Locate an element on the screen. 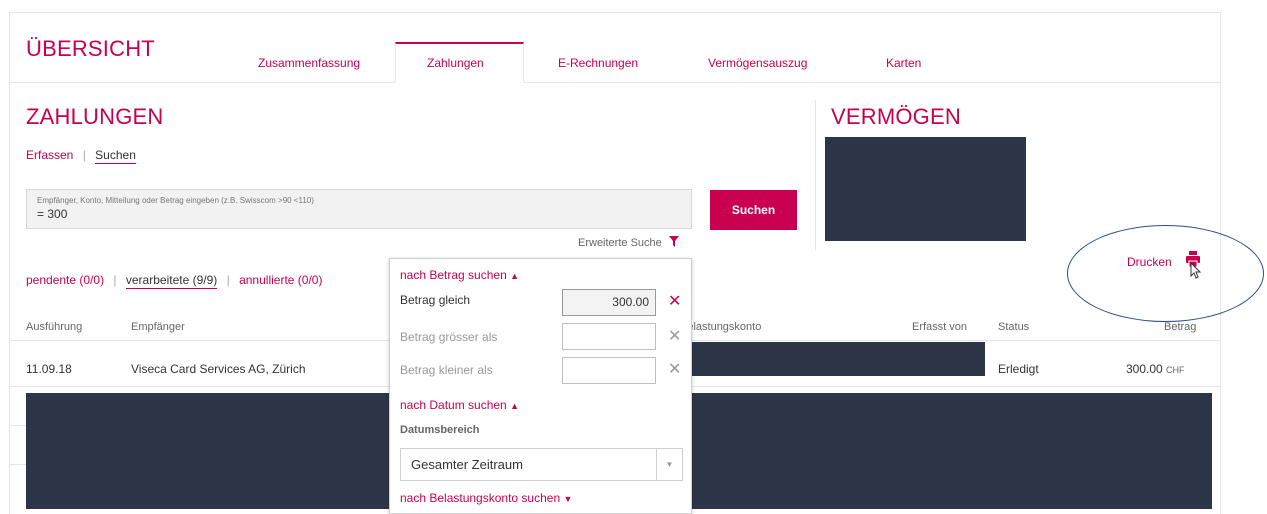  header-divider-right is located at coordinates (872, 82).